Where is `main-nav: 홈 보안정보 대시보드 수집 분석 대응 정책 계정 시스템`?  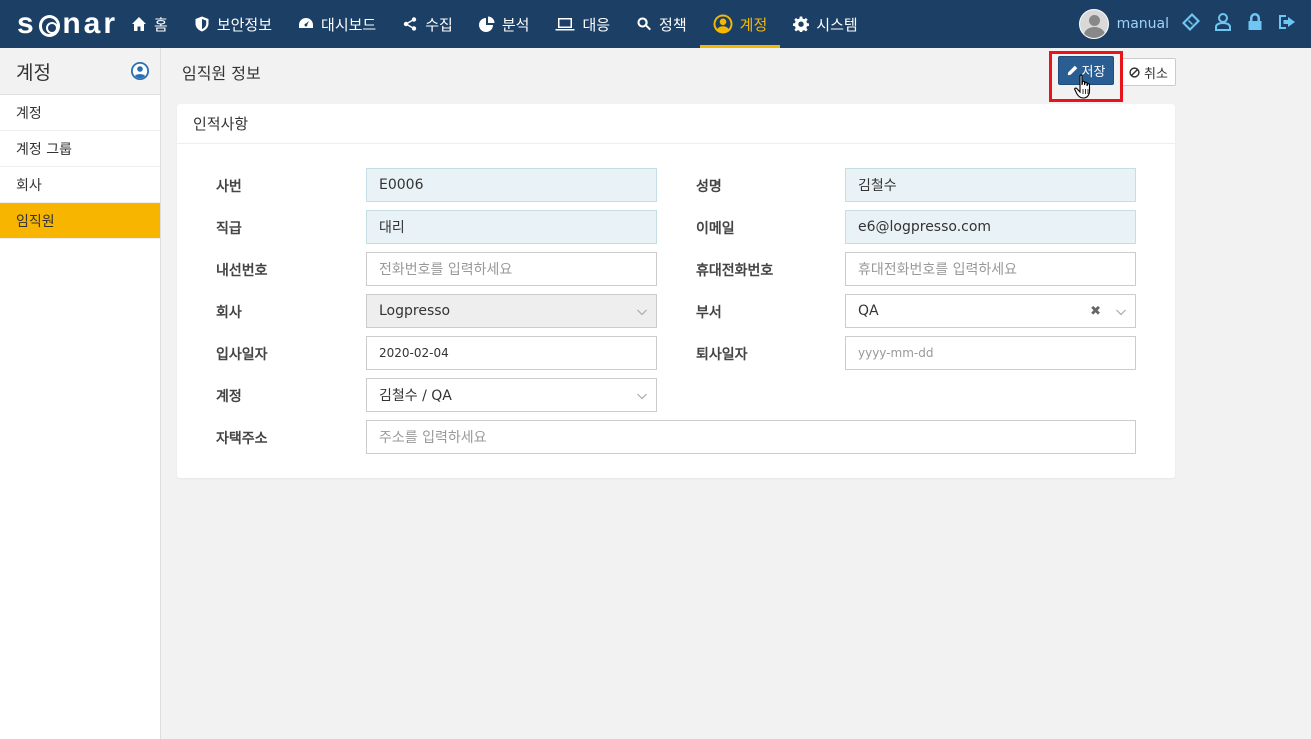
main-nav: 홈 보안정보 대시보드 수집 분석 대응 정책 계정 시스템 is located at coordinates (494, 24).